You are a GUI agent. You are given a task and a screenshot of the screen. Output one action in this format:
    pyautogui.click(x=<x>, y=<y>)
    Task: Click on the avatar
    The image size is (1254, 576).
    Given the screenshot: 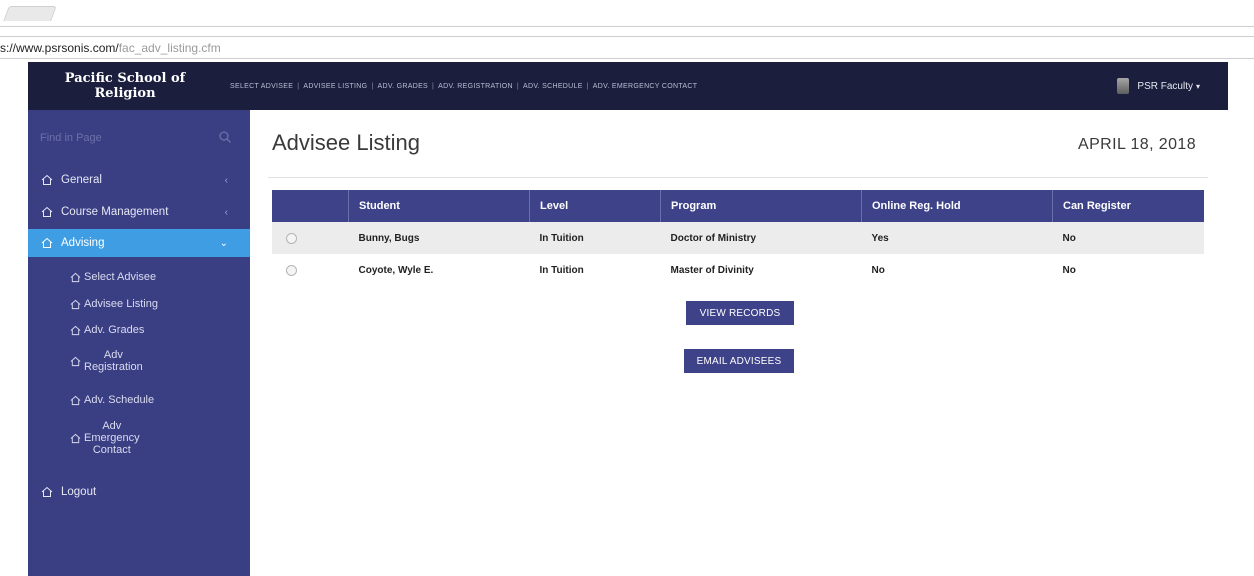 What is the action you would take?
    pyautogui.click(x=1123, y=86)
    